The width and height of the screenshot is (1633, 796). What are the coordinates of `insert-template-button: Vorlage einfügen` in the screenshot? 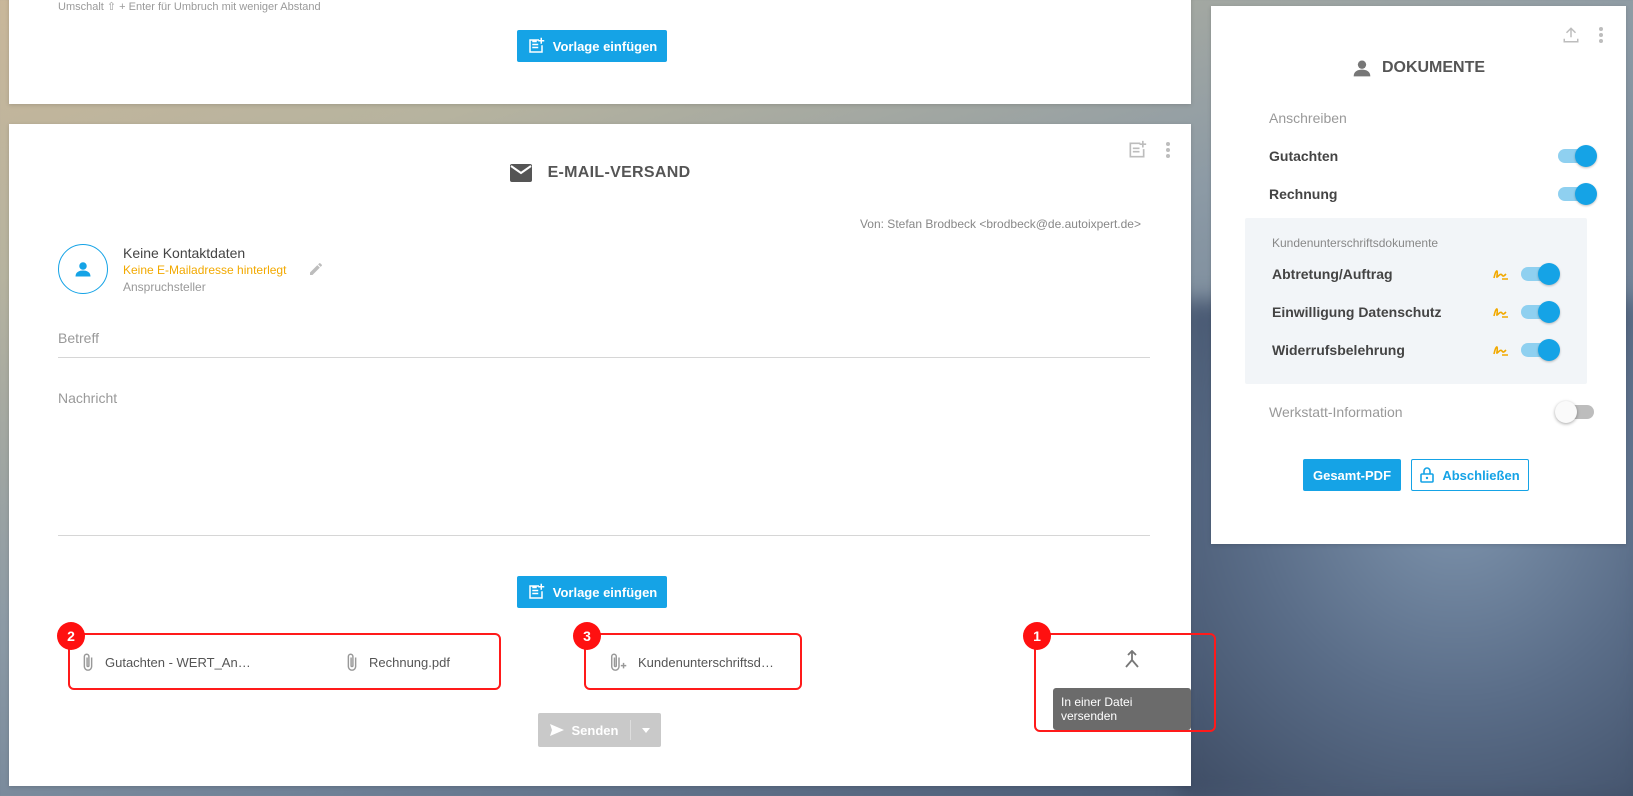 It's located at (592, 592).